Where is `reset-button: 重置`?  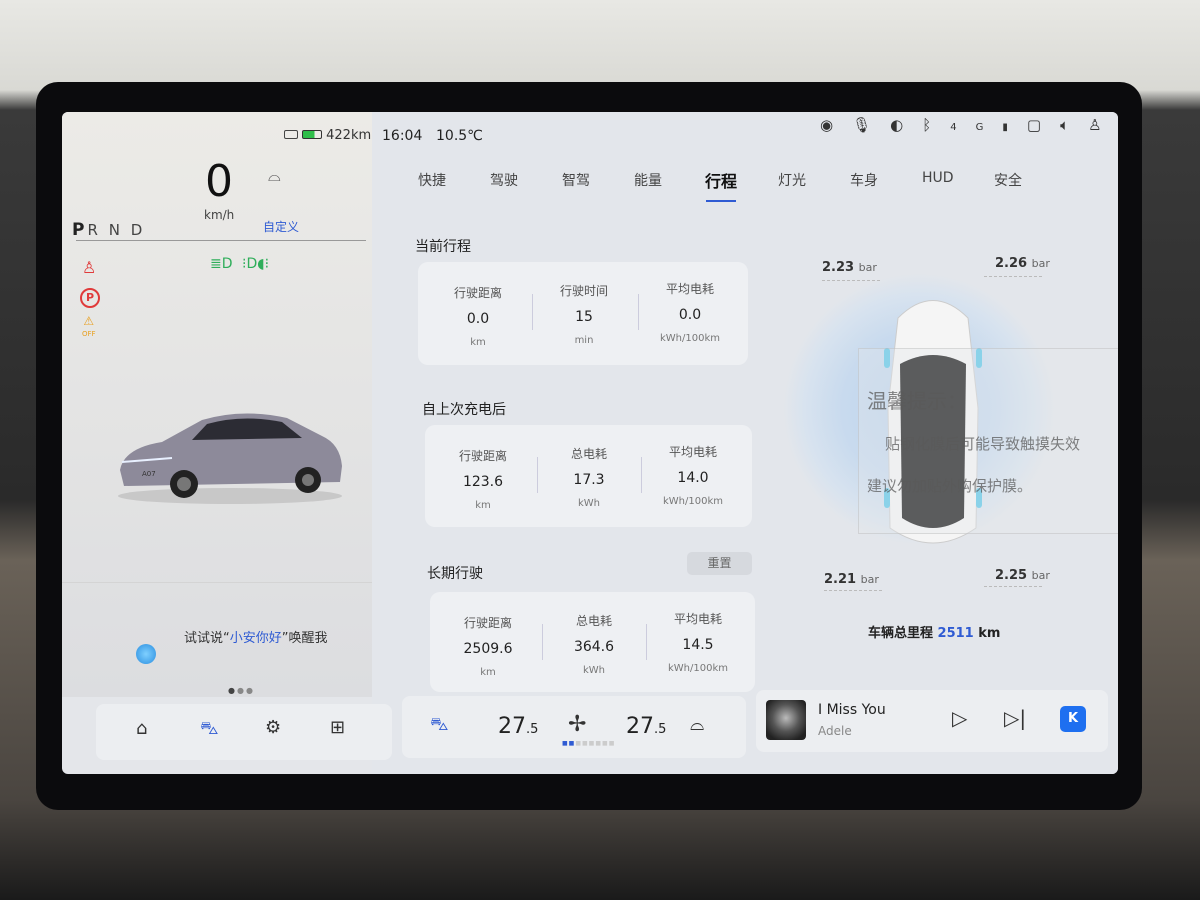 reset-button: 重置 is located at coordinates (719, 563).